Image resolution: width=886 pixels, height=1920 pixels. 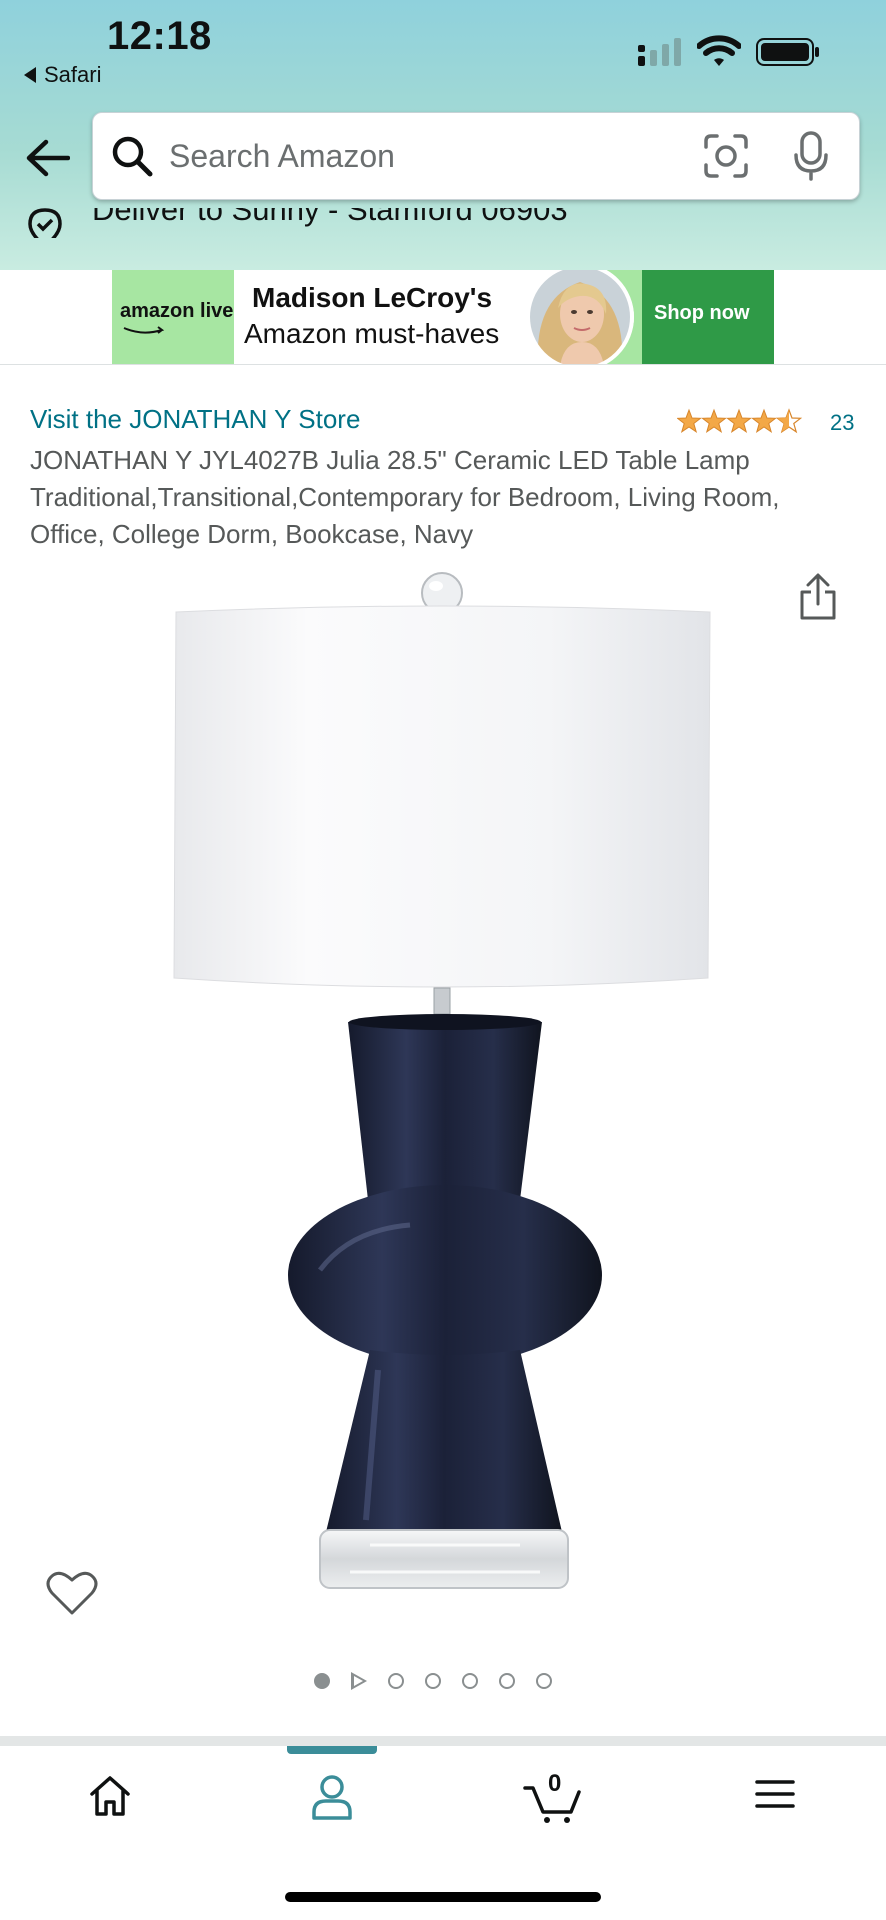 What do you see at coordinates (702, 313) in the screenshot?
I see `shop-now-button: Shop now` at bounding box center [702, 313].